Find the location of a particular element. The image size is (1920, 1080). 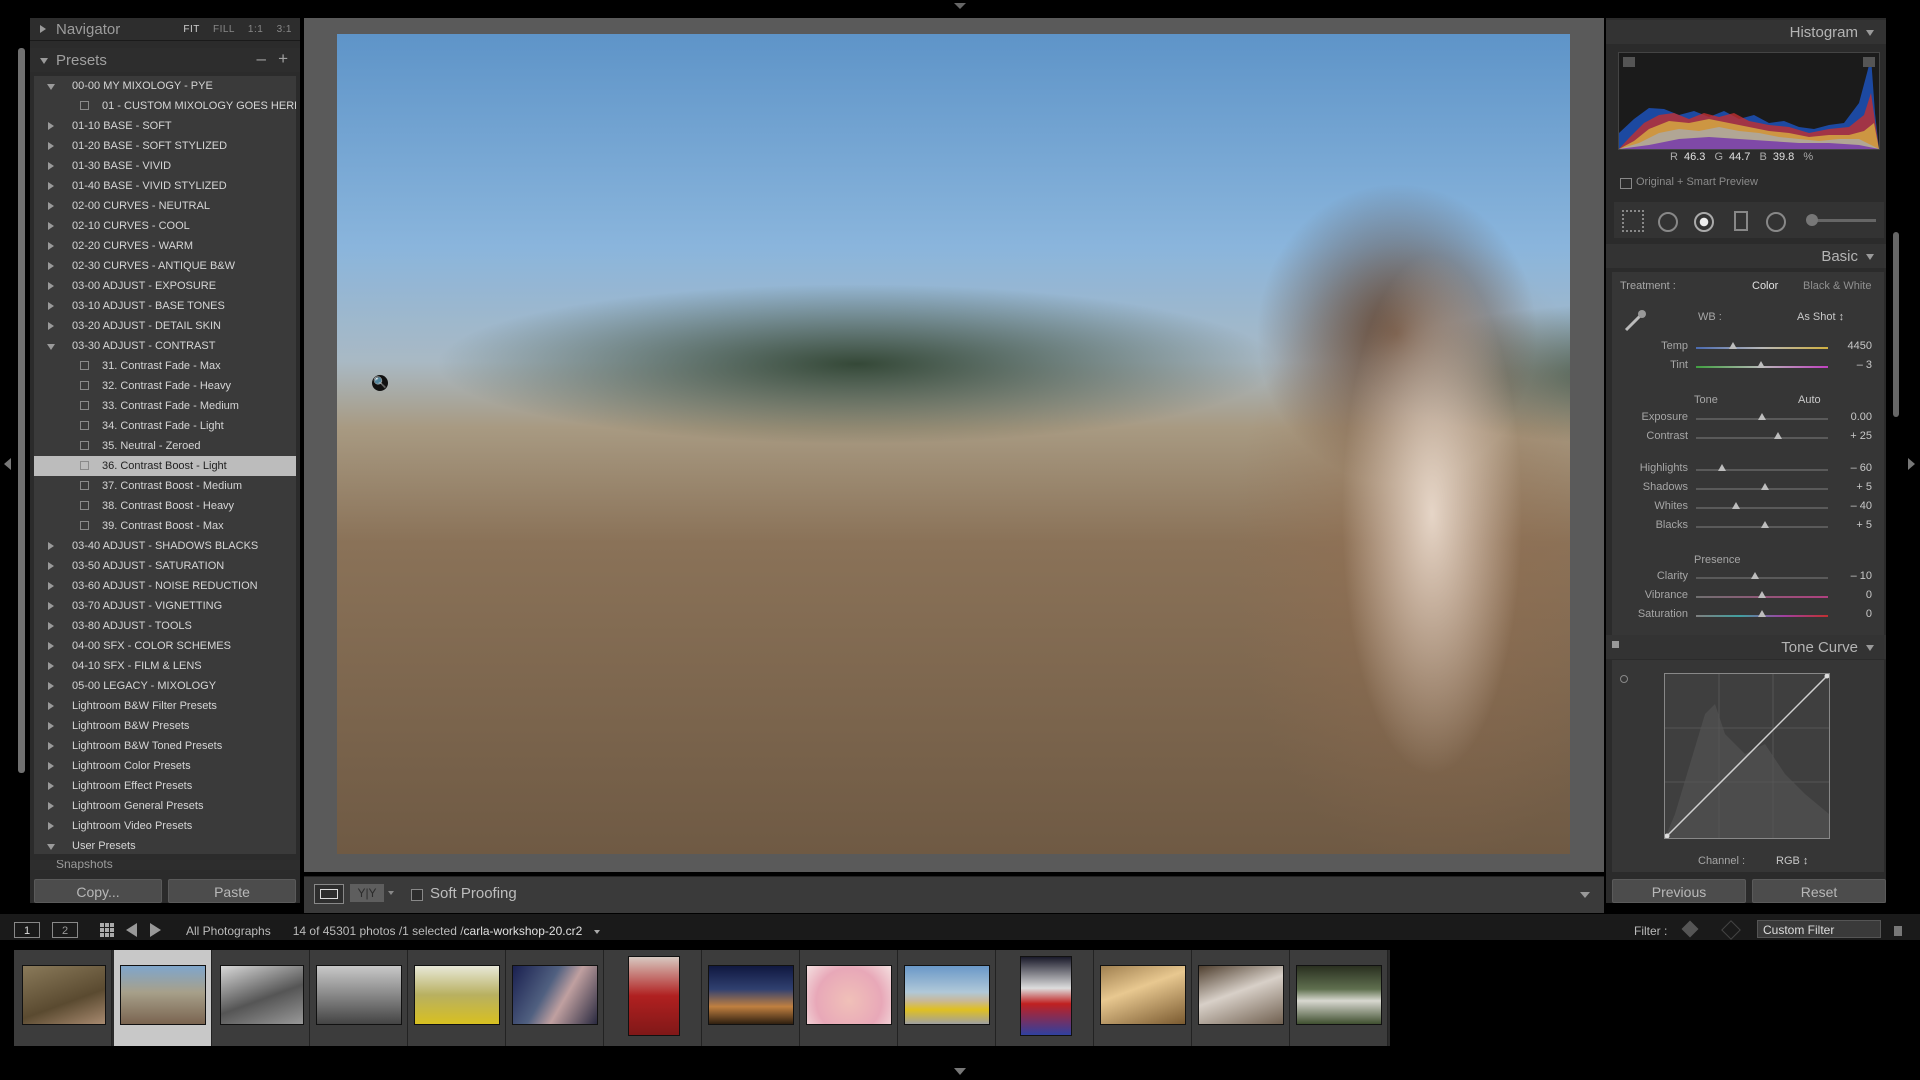

zoom-1to1-option: 1:1 is located at coordinates (255, 29).